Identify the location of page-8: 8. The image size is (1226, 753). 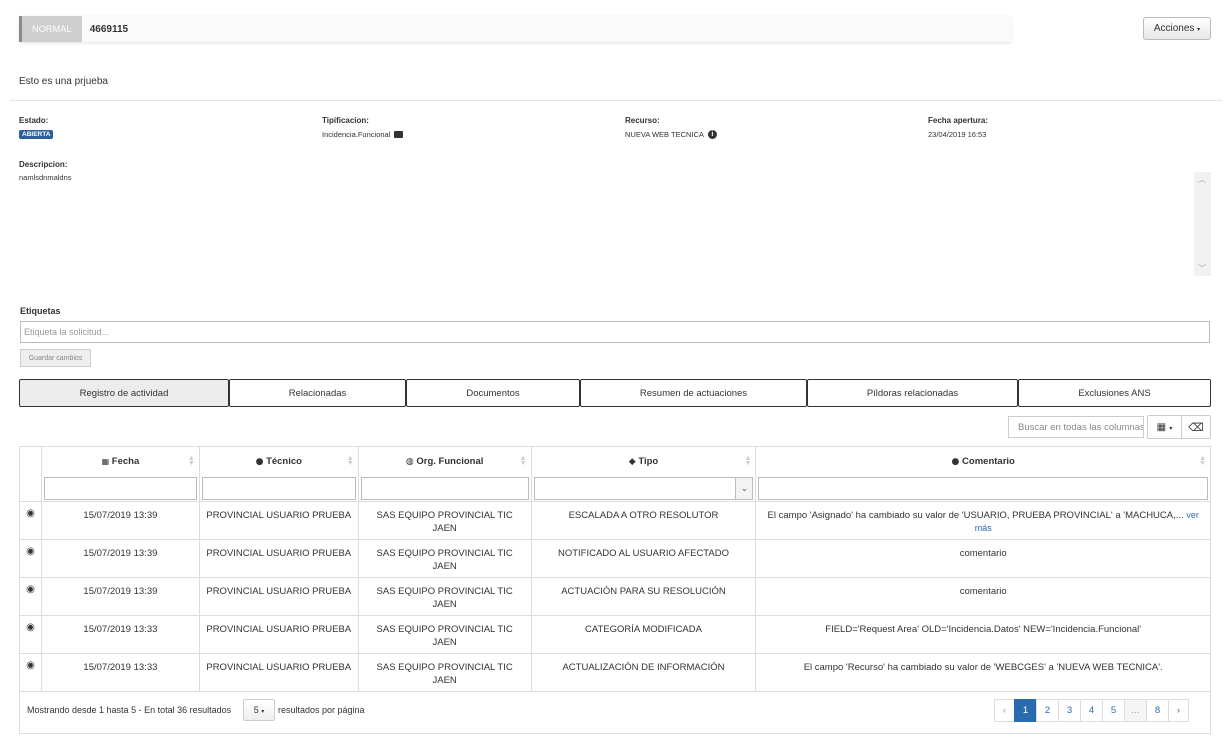
(1157, 710).